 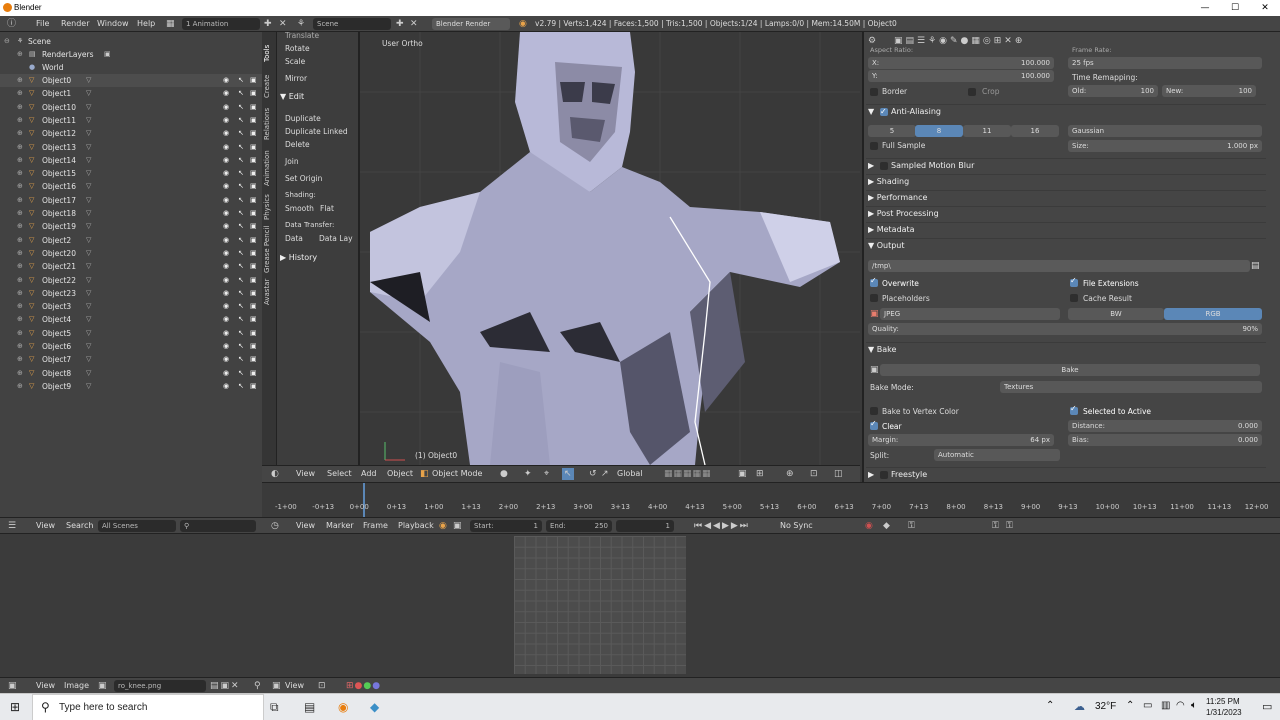 I want to click on outliner-object-row: ⊕ ▽ Object6 ▽ ◉ ↖ ▣, so click(x=131, y=346).